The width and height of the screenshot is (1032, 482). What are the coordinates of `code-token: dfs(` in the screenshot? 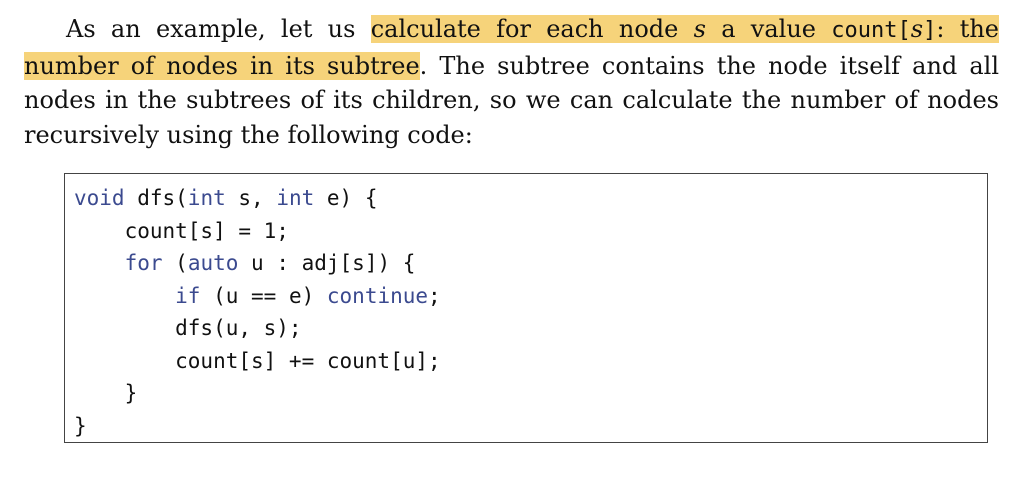 It's located at (156, 198).